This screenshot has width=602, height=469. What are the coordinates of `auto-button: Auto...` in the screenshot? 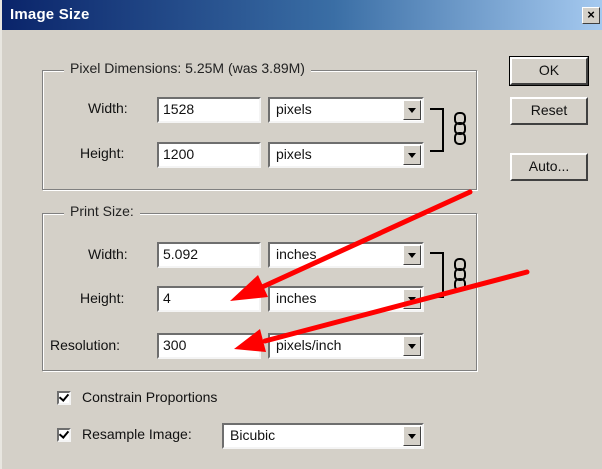 It's located at (549, 167).